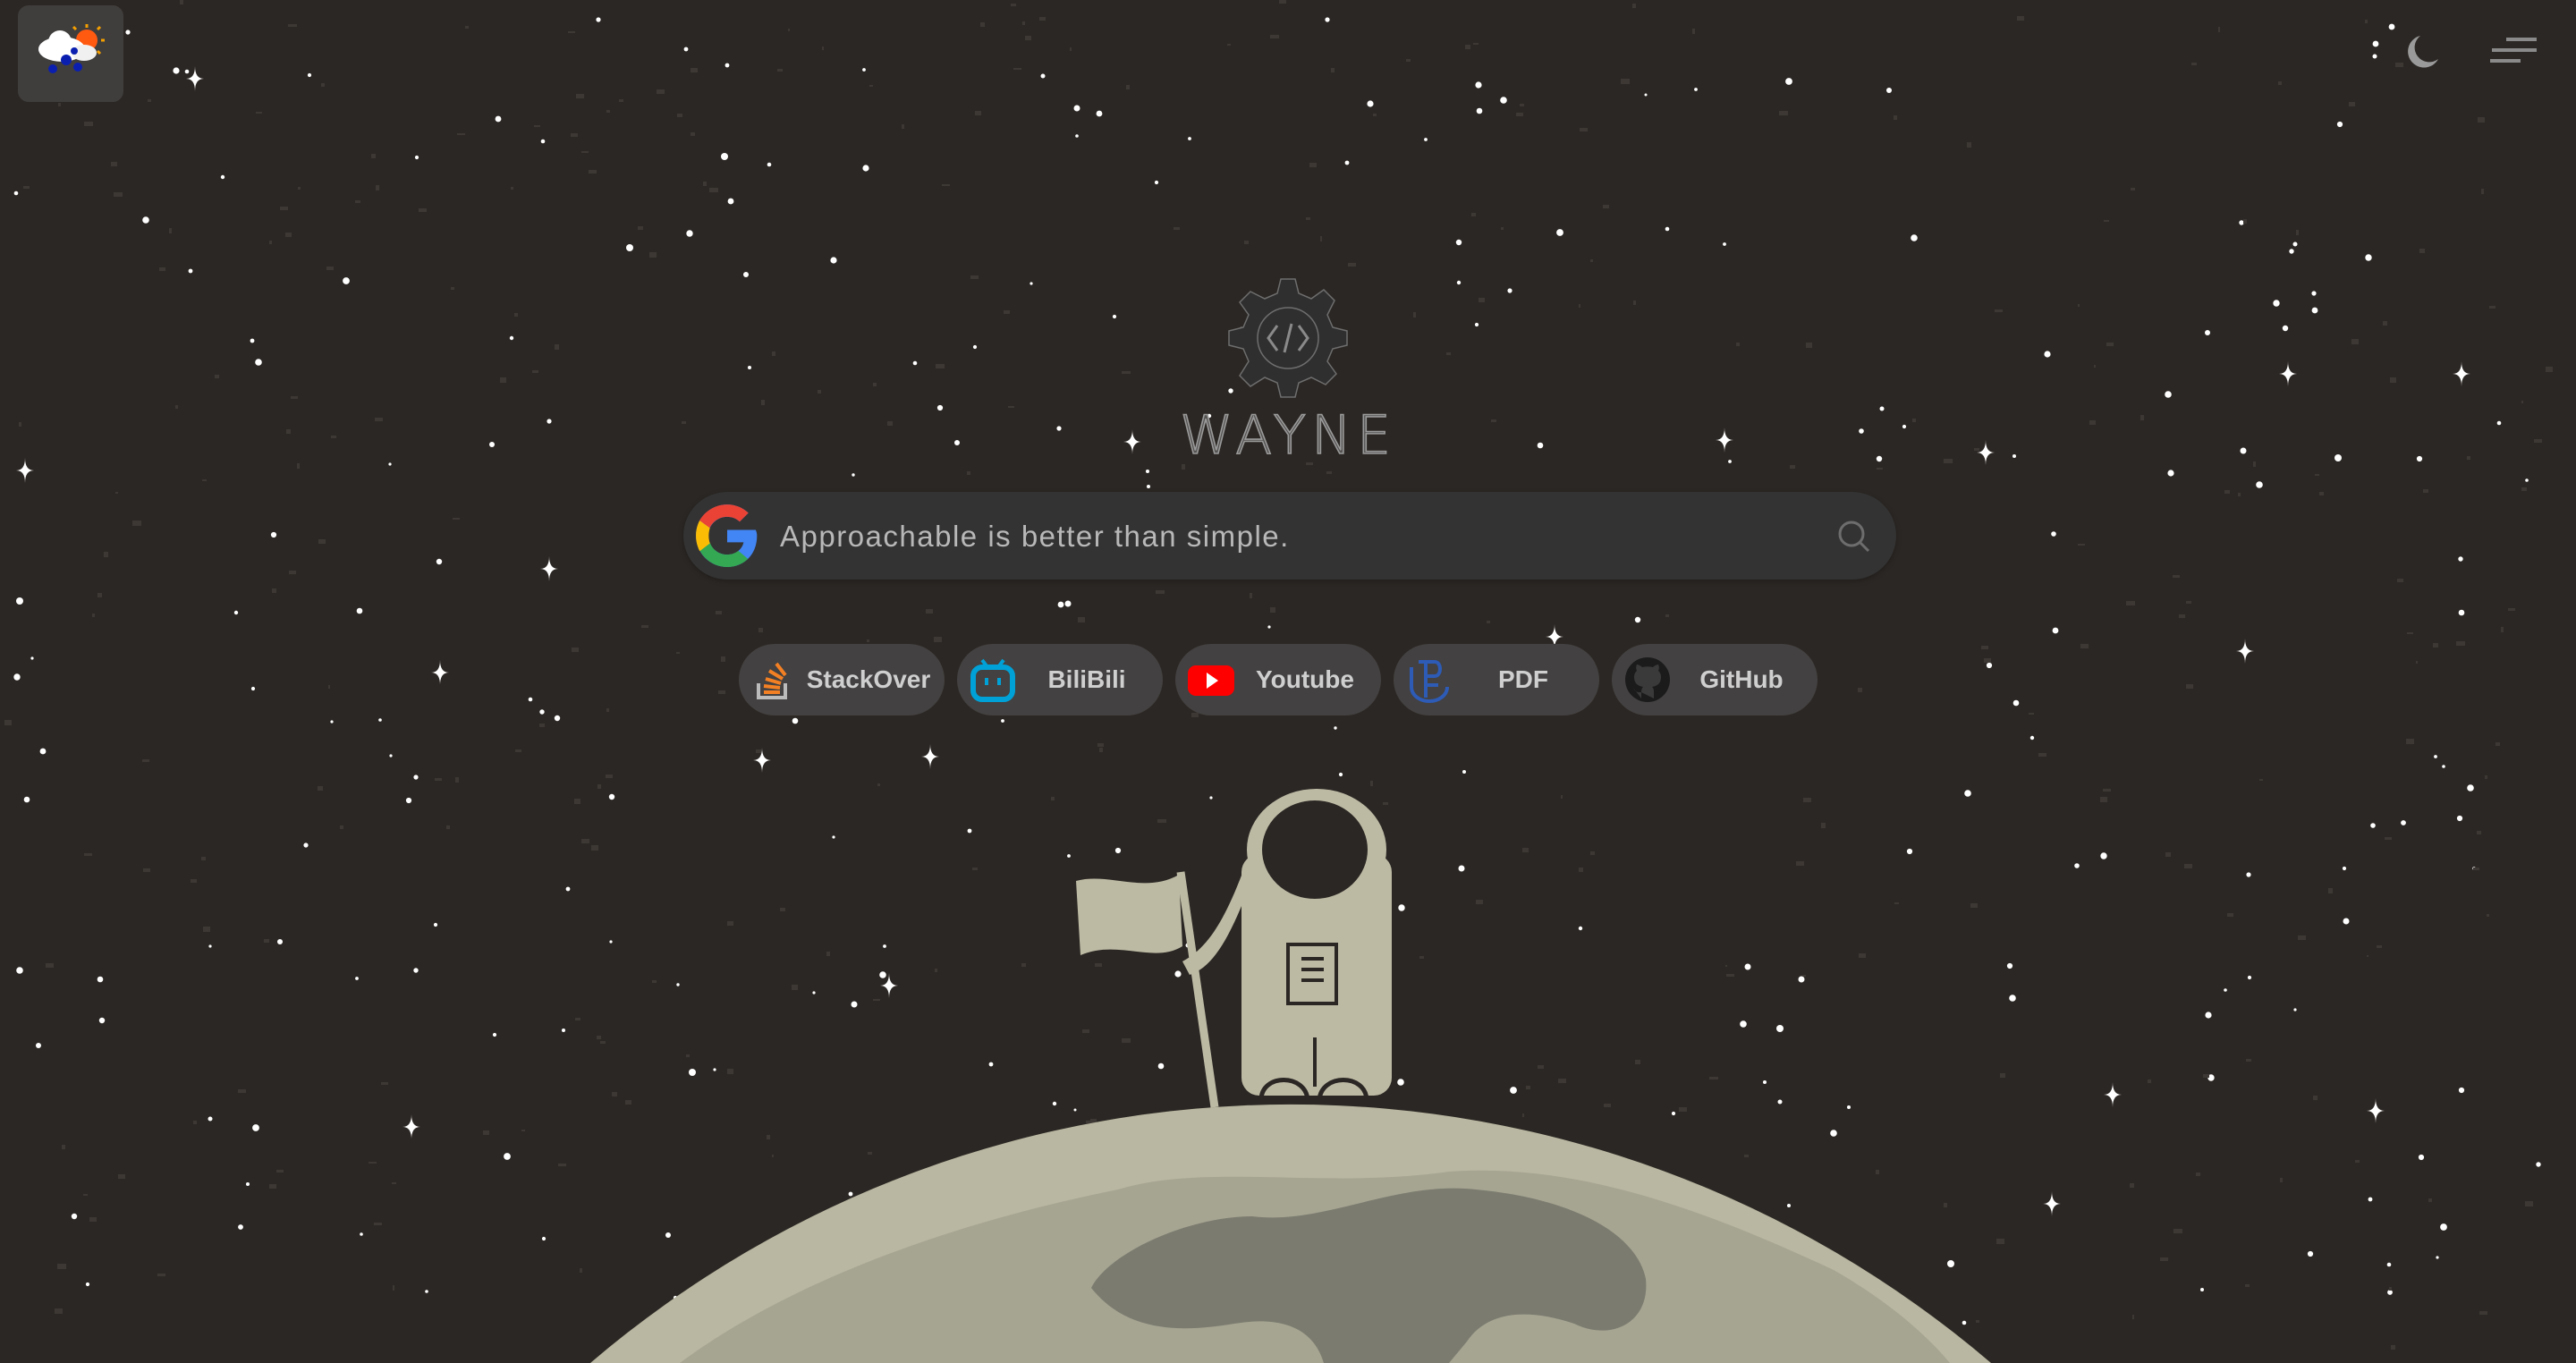 Image resolution: width=2576 pixels, height=1363 pixels. I want to click on quick-link-stackoverflow: StackOver, so click(842, 679).